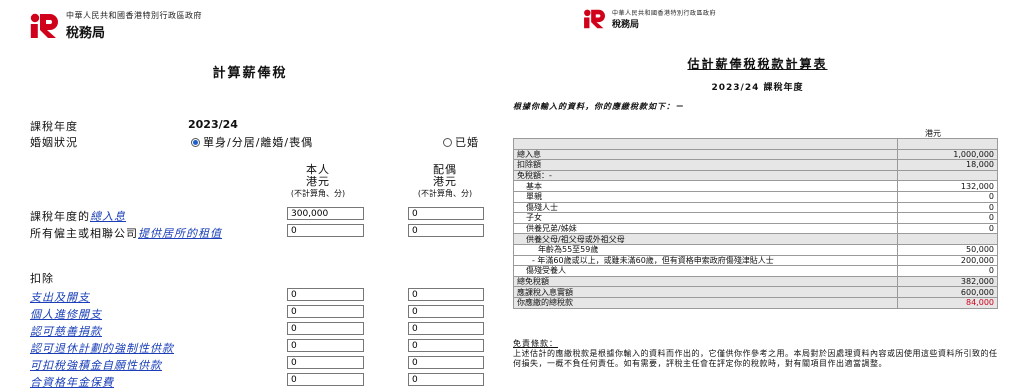 The width and height of the screenshot is (1010, 389). Describe the element at coordinates (108, 216) in the screenshot. I see `total-income-link: 總入息` at that location.